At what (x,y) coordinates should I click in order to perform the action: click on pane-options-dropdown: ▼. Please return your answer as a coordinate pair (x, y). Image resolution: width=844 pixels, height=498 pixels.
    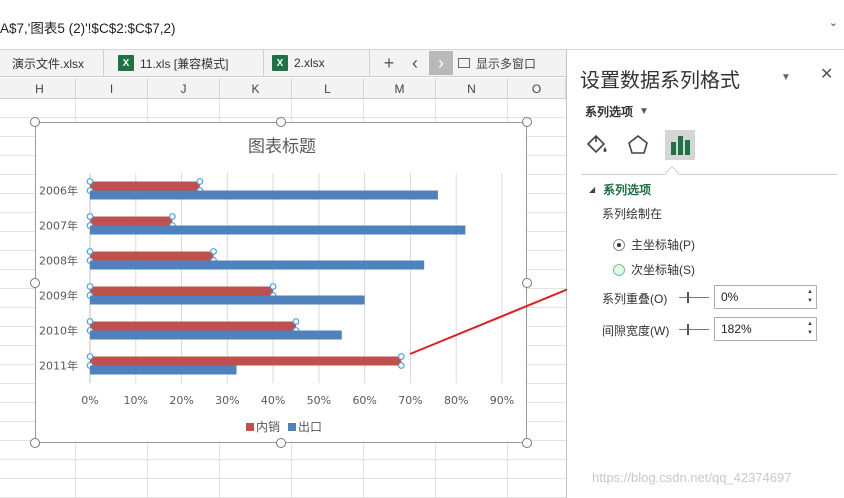
    Looking at the image, I should click on (786, 77).